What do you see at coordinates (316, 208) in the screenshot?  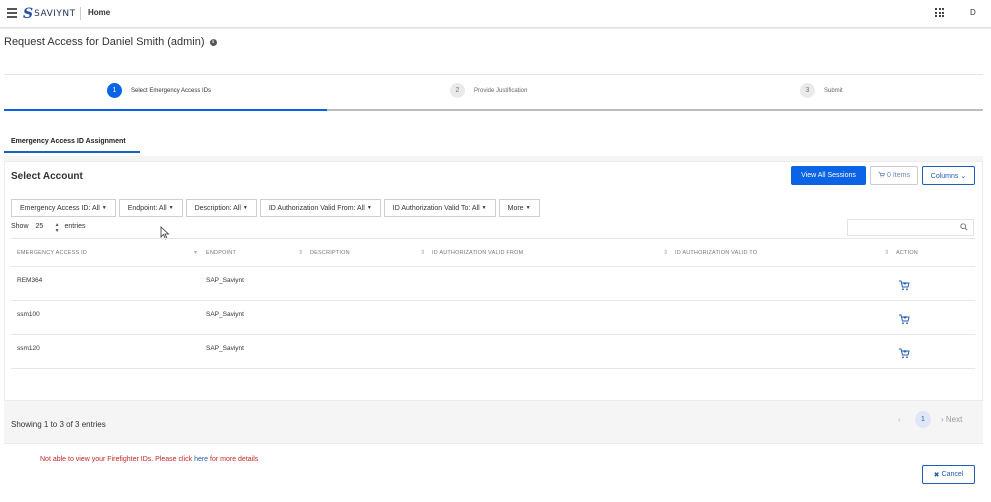 I see `filter-label: ID Authorization Valid From: All` at bounding box center [316, 208].